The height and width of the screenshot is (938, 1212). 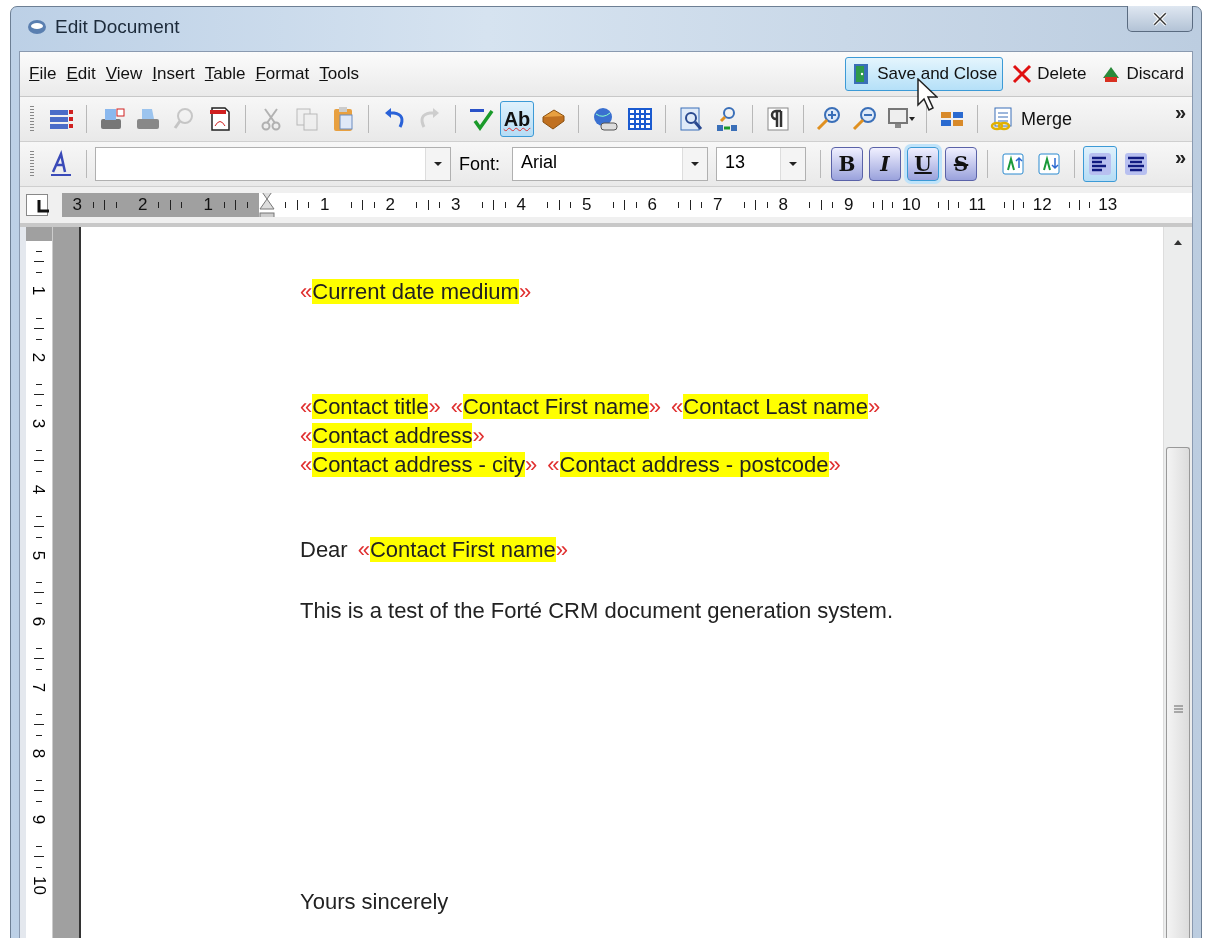 I want to click on mouse-pointer-icon, so click(x=927, y=94).